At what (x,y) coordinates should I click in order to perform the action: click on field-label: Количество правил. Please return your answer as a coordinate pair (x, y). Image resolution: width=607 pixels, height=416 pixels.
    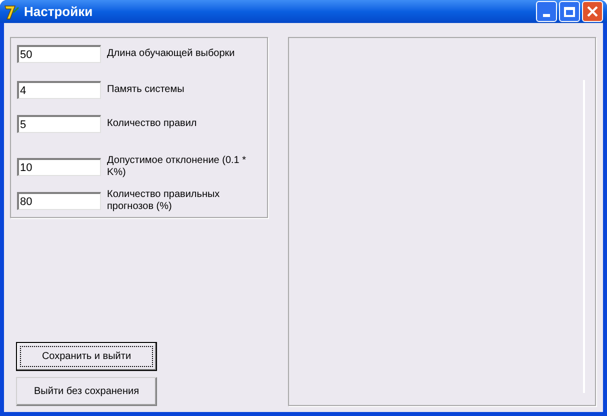
    Looking at the image, I should click on (152, 124).